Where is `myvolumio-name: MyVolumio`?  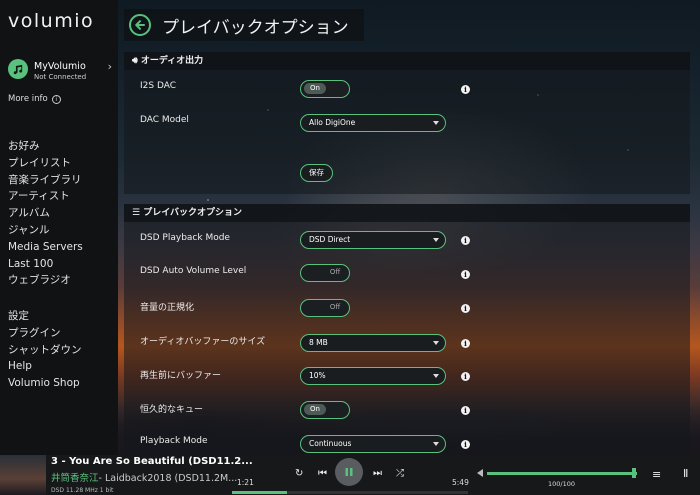 myvolumio-name: MyVolumio is located at coordinates (60, 66).